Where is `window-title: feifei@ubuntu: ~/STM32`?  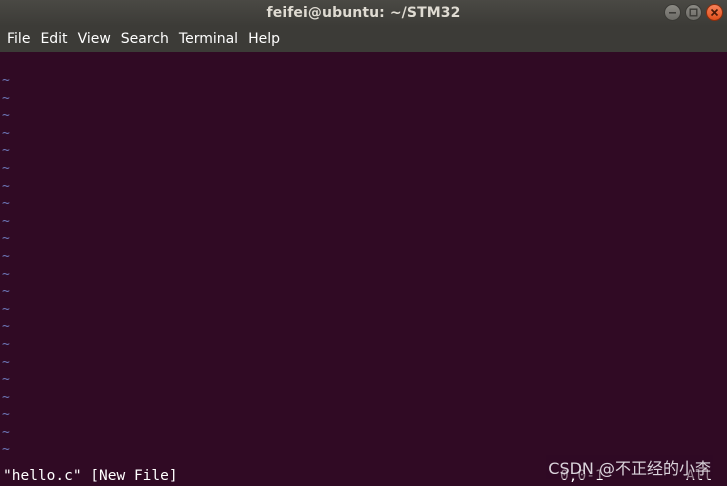
window-title: feifei@ubuntu: ~/STM32 is located at coordinates (363, 13).